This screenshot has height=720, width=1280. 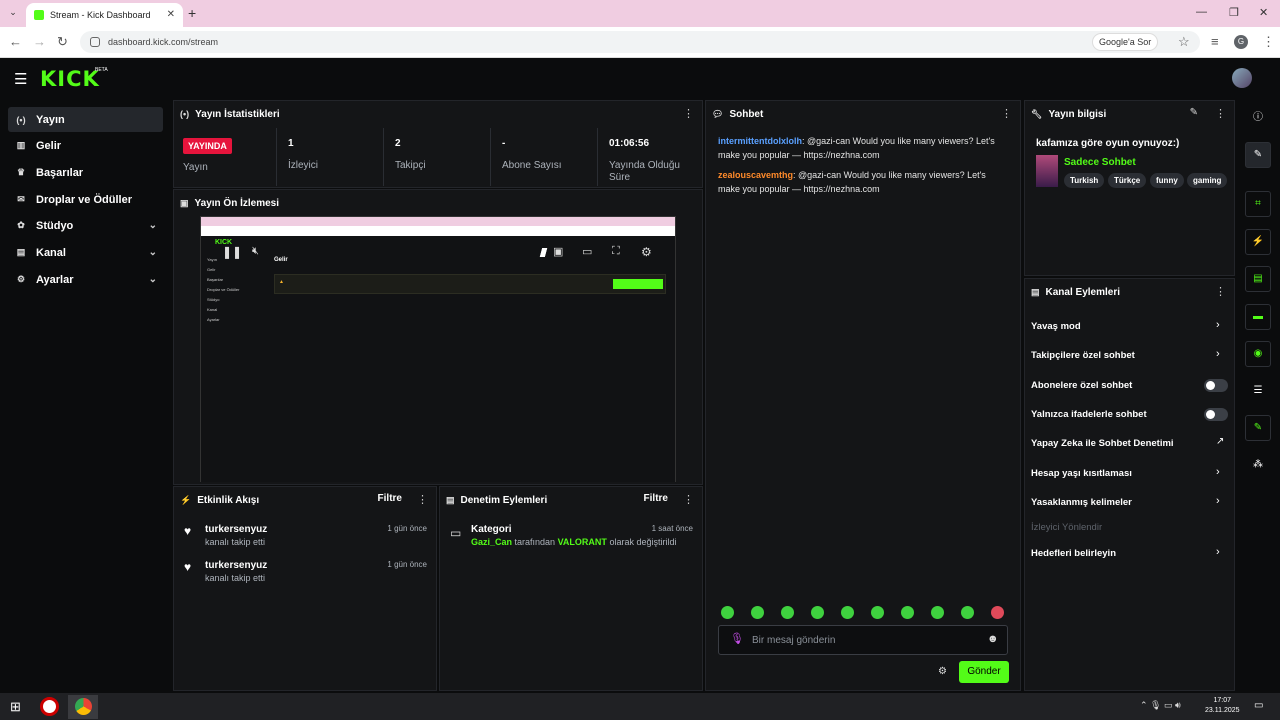 I want to click on forward-button: →, so click(x=39, y=41).